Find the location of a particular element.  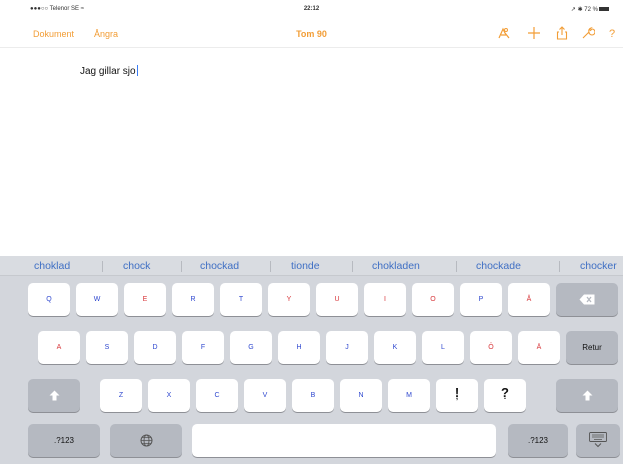

status-time: 22:12 is located at coordinates (311, 9).